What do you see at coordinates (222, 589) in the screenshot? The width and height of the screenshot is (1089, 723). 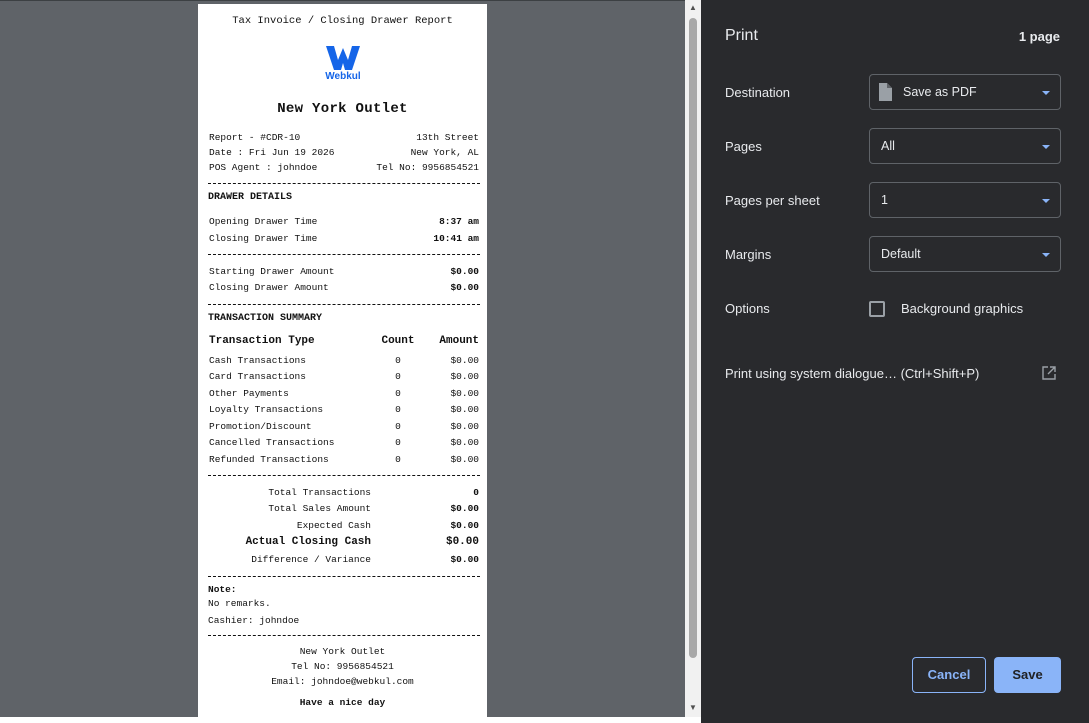 I see `note-label: Note:` at bounding box center [222, 589].